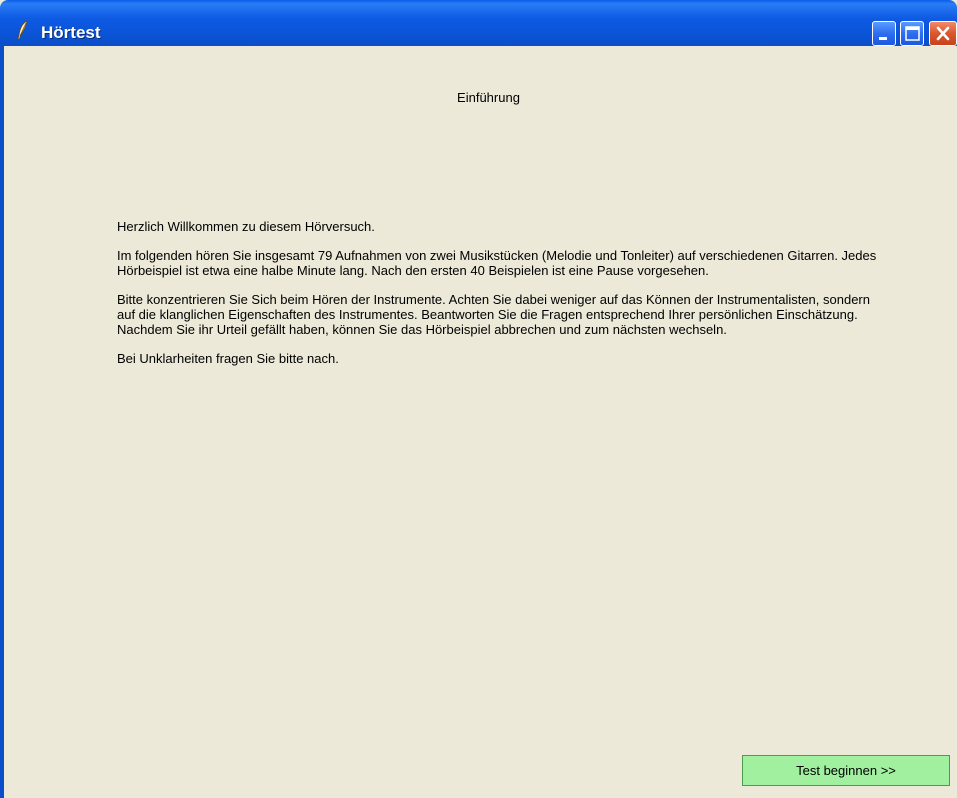  Describe the element at coordinates (846, 770) in the screenshot. I see `start-test-button: Test beginnen >>` at that location.